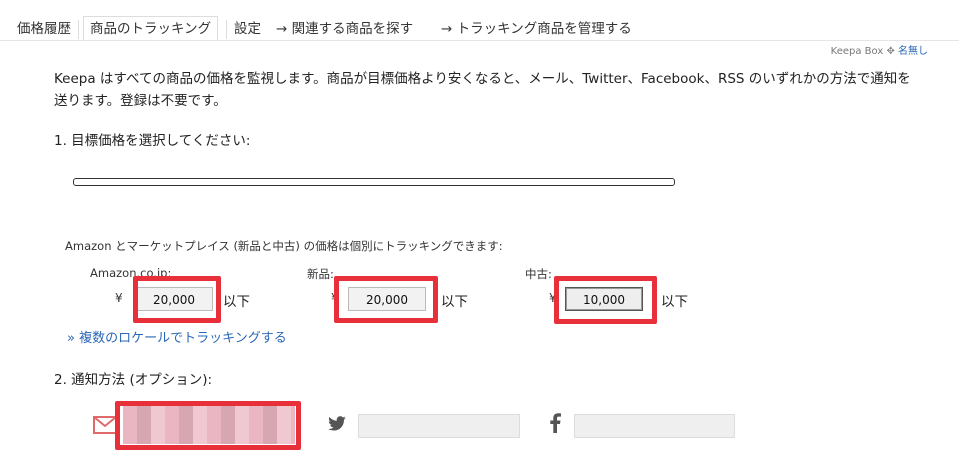 The width and height of the screenshot is (959, 461). I want to click on tab-settings: 設定, so click(247, 29).